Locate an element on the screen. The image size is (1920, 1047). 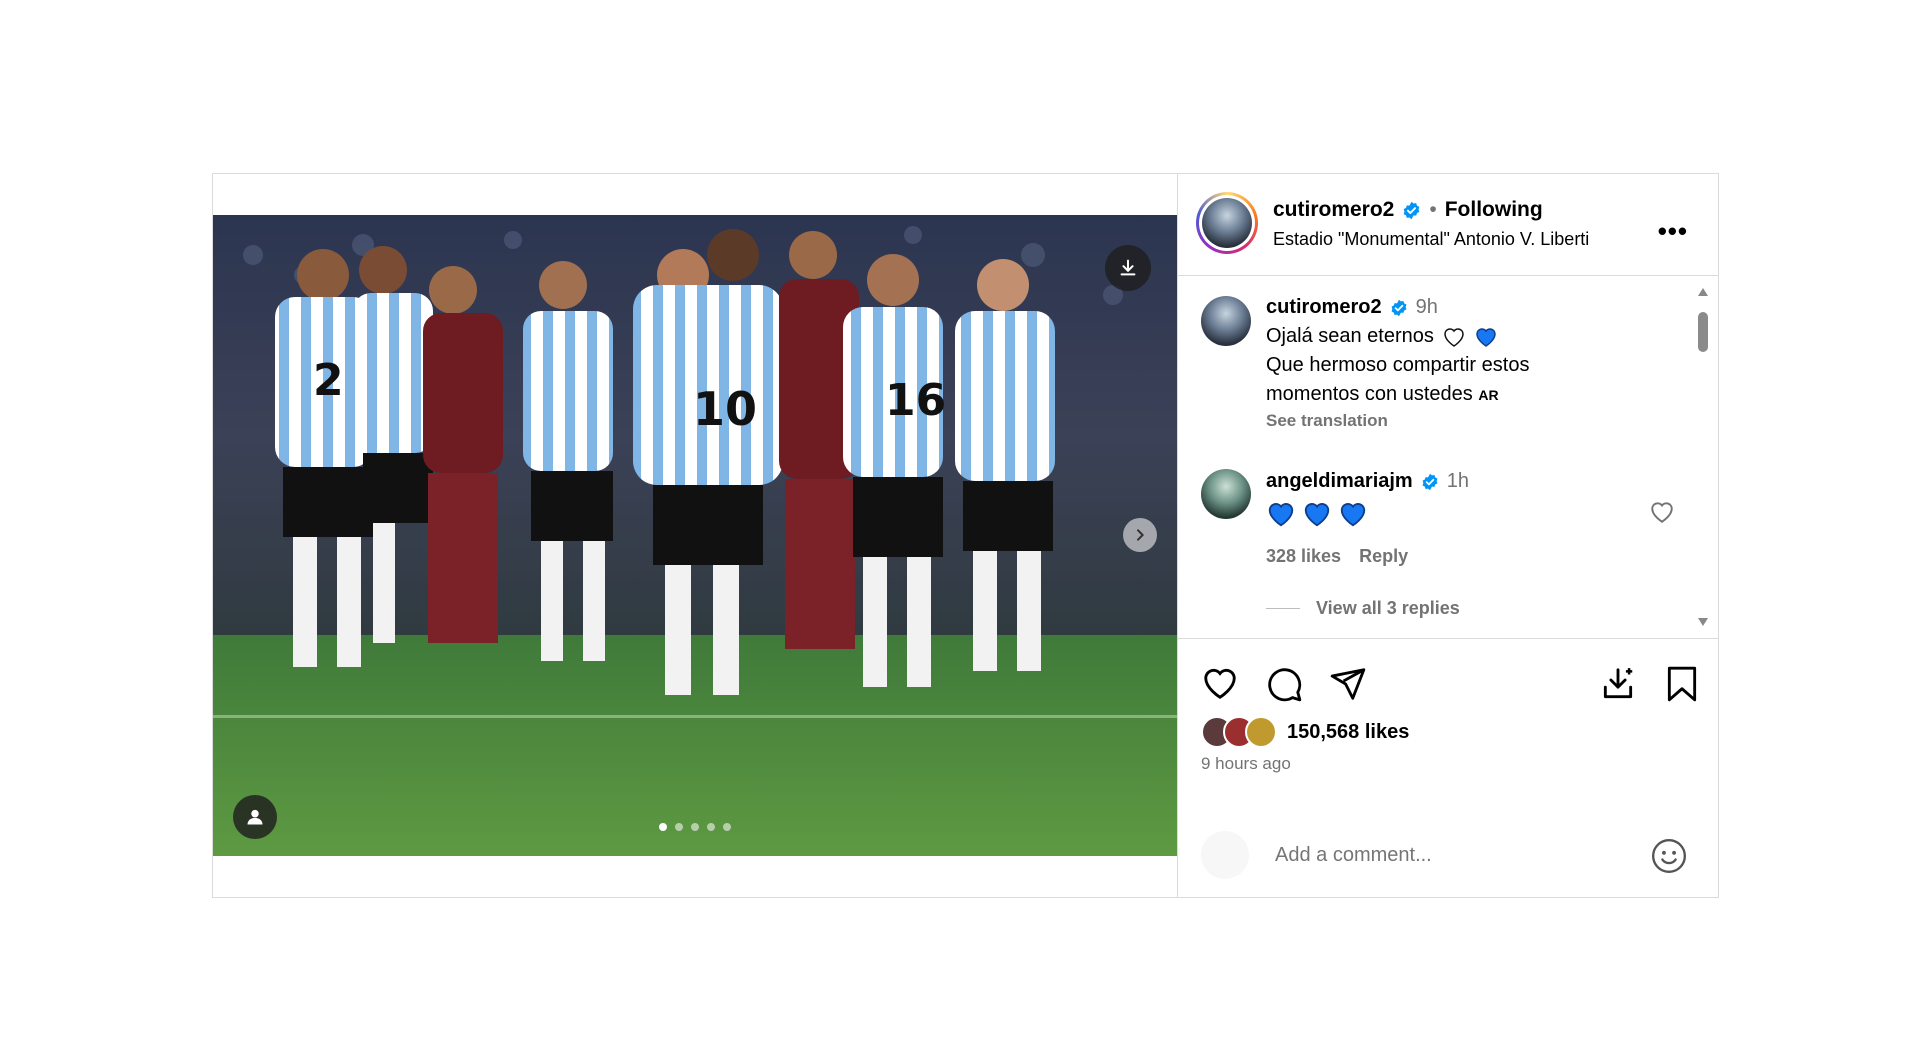
add-comment-input is located at coordinates (1450, 855).